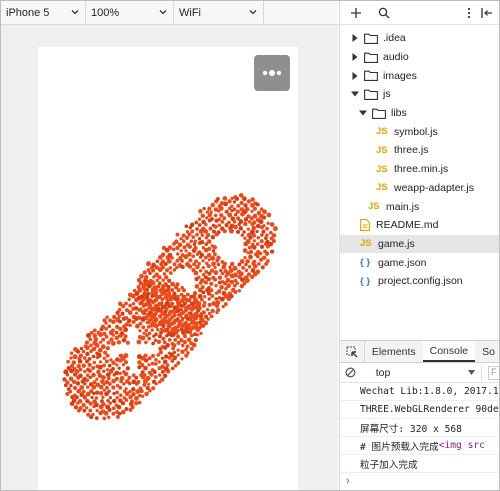 This screenshot has height=491, width=500. I want to click on tab-console-label: Console, so click(449, 350).